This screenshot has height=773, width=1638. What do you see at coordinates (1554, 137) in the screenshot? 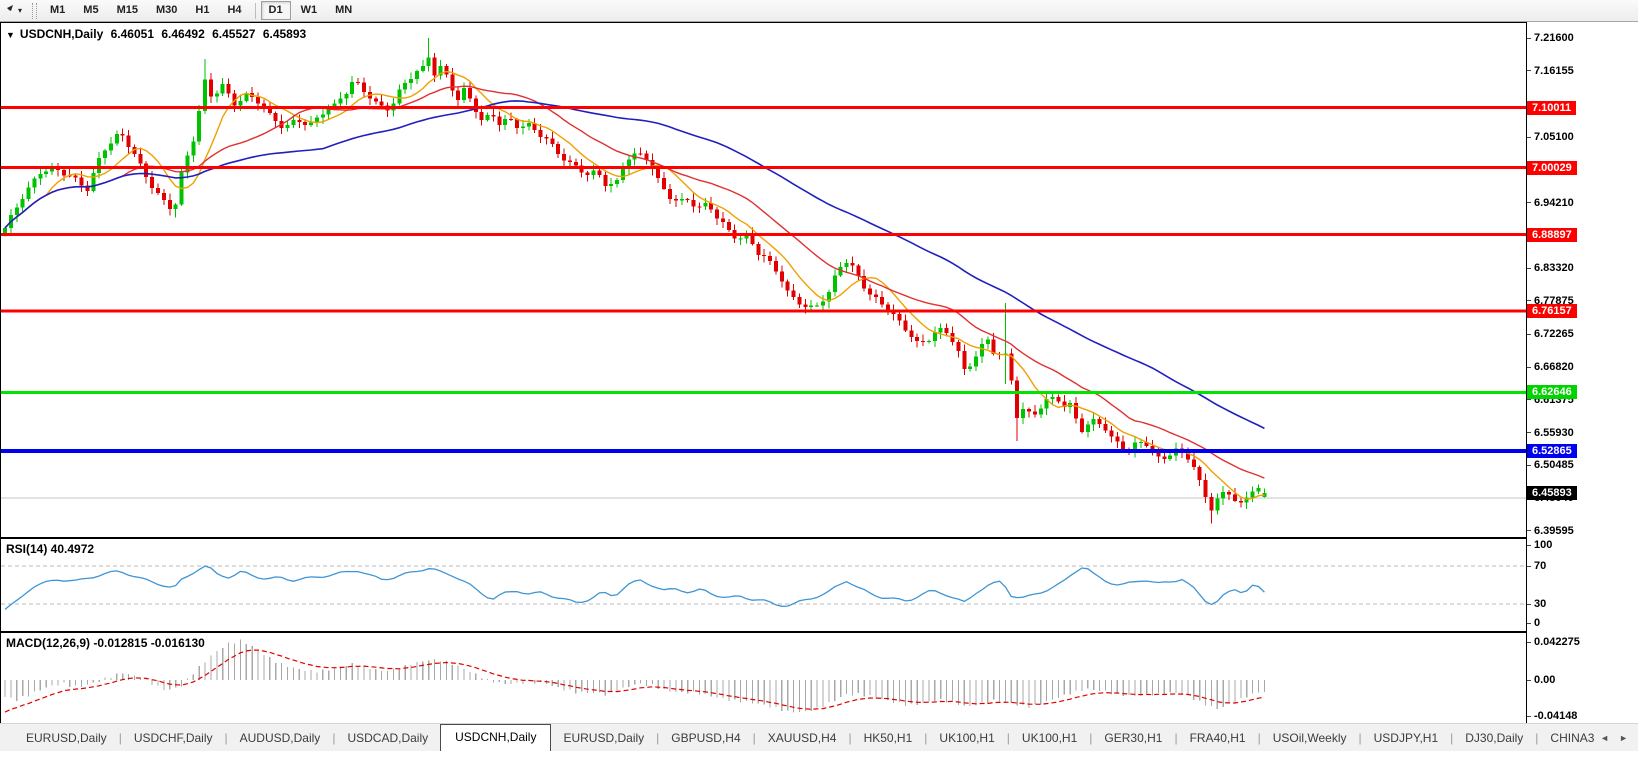
I see `price-tick-label: 7.05100` at bounding box center [1554, 137].